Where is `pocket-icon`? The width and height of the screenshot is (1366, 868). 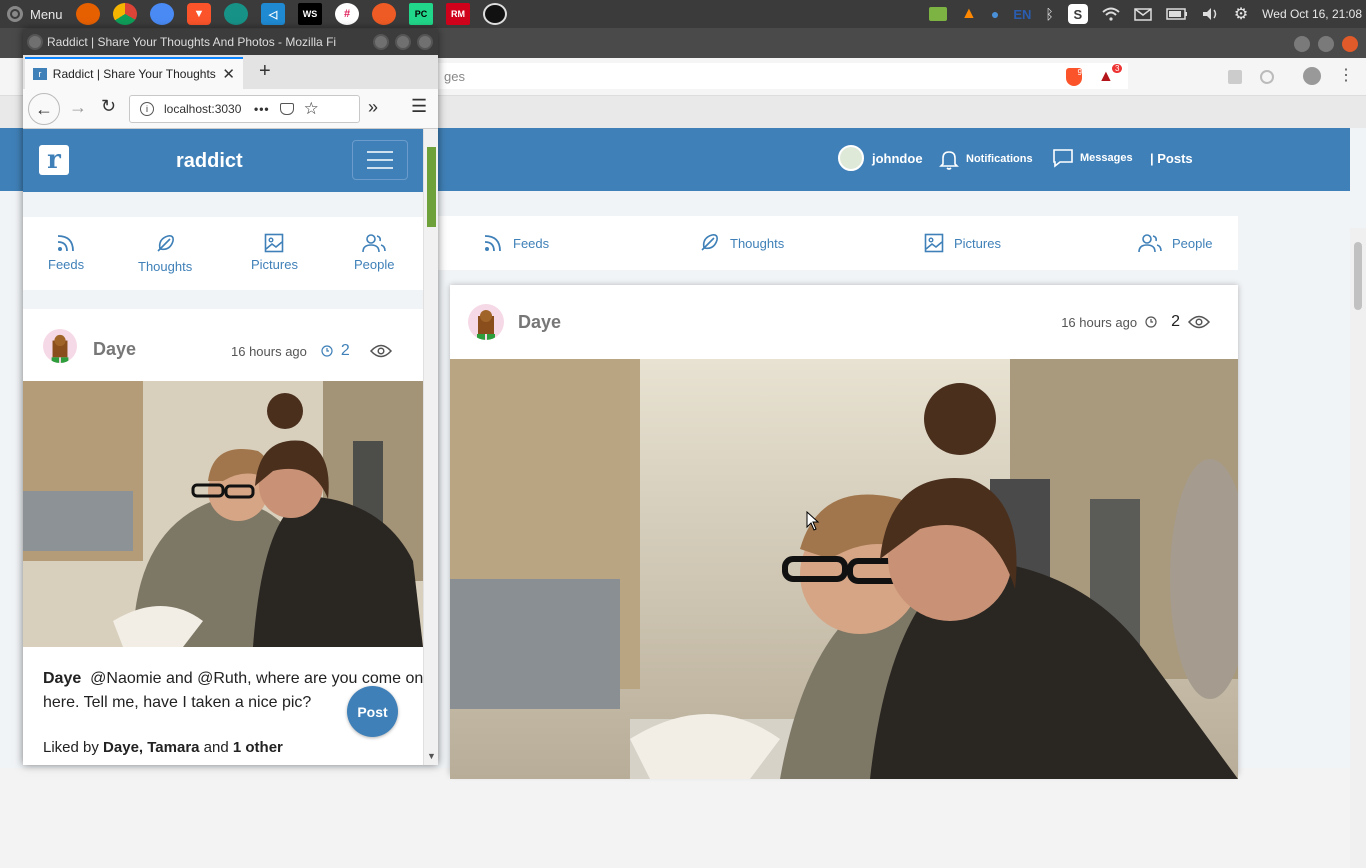
pocket-icon is located at coordinates (286, 109).